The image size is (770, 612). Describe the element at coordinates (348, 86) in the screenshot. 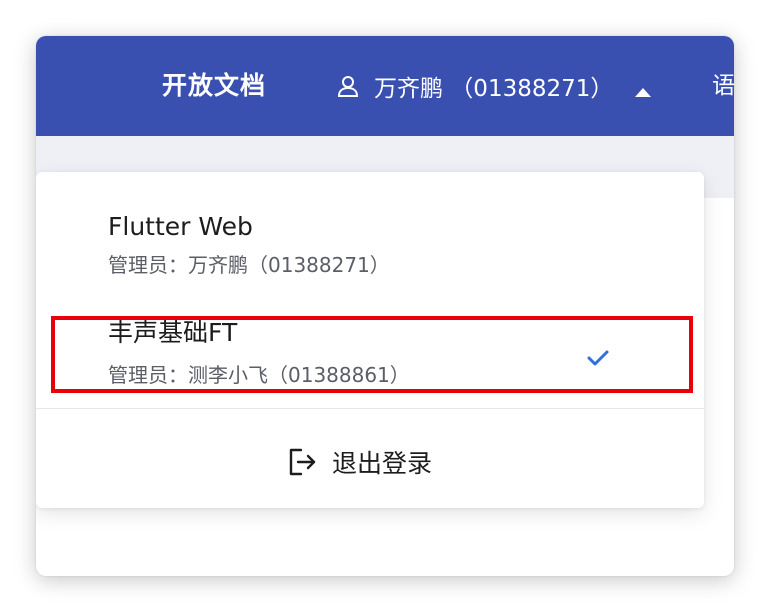

I see `user-icon` at that location.